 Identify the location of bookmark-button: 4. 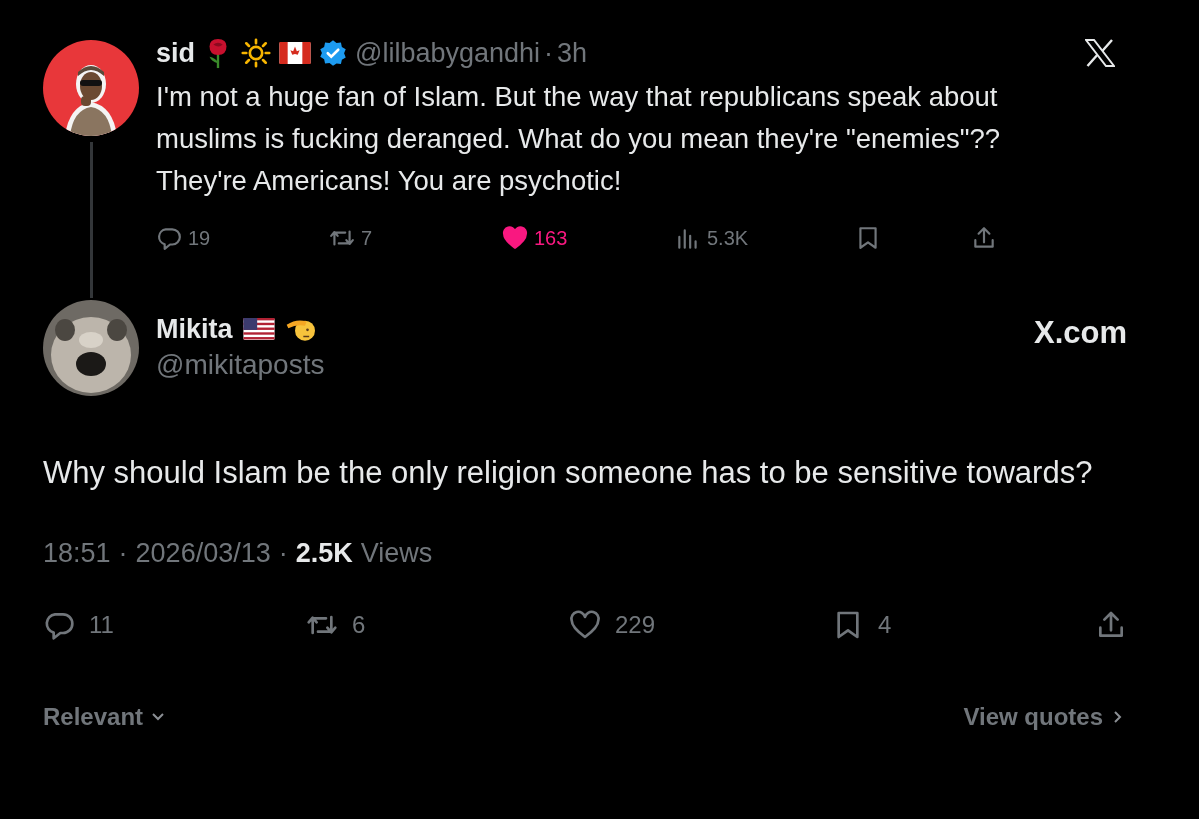
(963, 625).